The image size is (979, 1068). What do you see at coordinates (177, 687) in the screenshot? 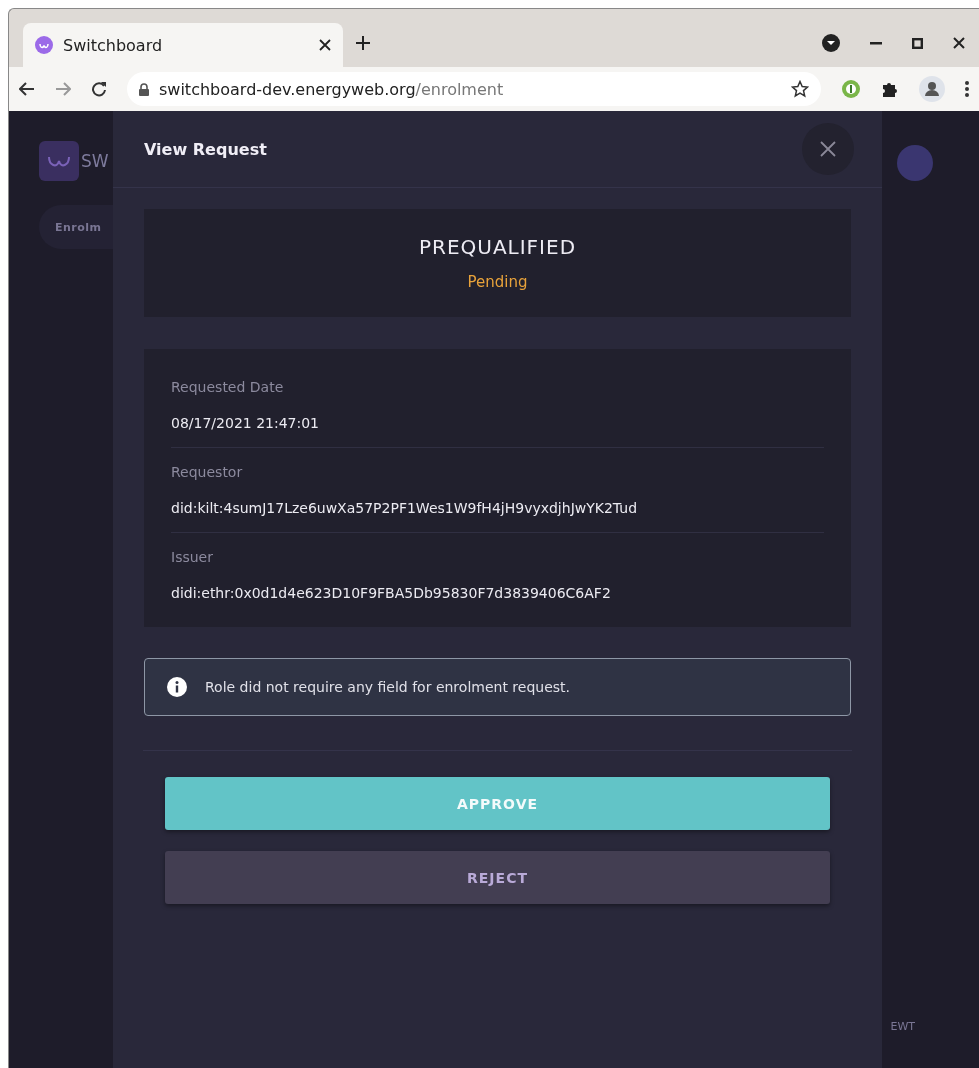
I see `info-icon` at bounding box center [177, 687].